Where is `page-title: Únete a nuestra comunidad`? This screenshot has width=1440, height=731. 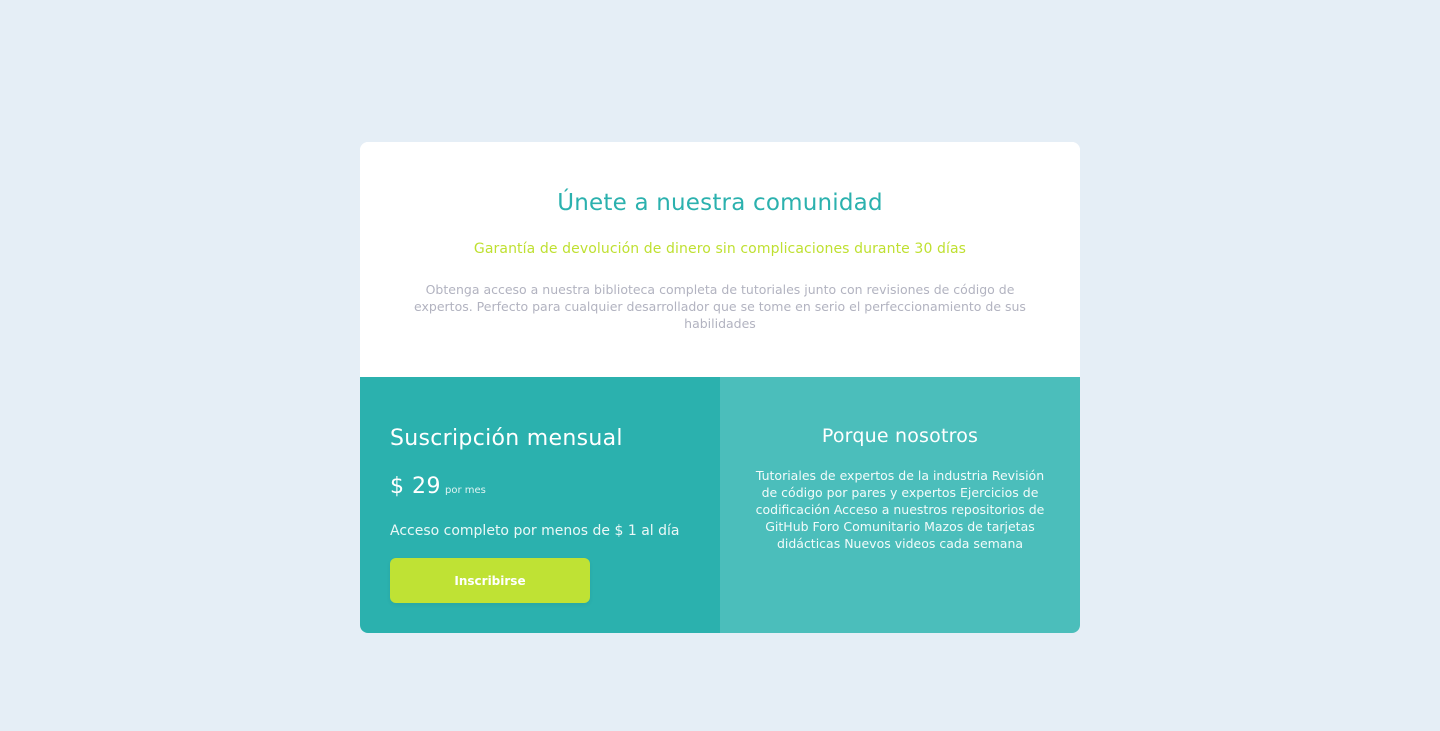 page-title: Únete a nuestra comunidad is located at coordinates (720, 203).